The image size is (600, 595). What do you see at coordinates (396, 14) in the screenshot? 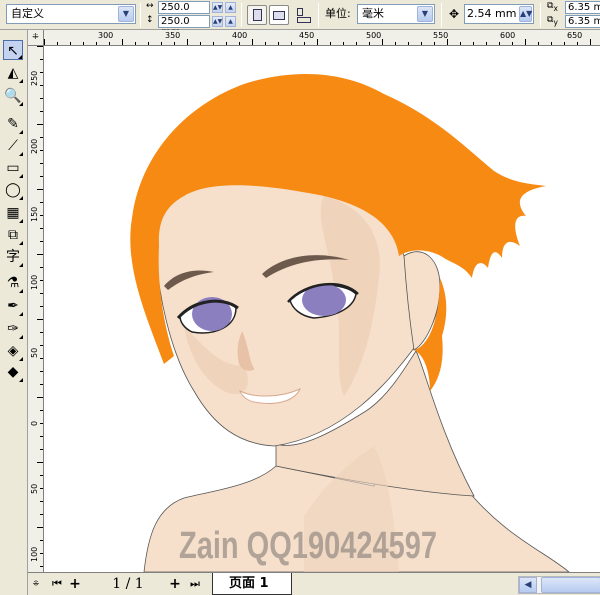
I see `units-dropdown: 毫米 ▼` at bounding box center [396, 14].